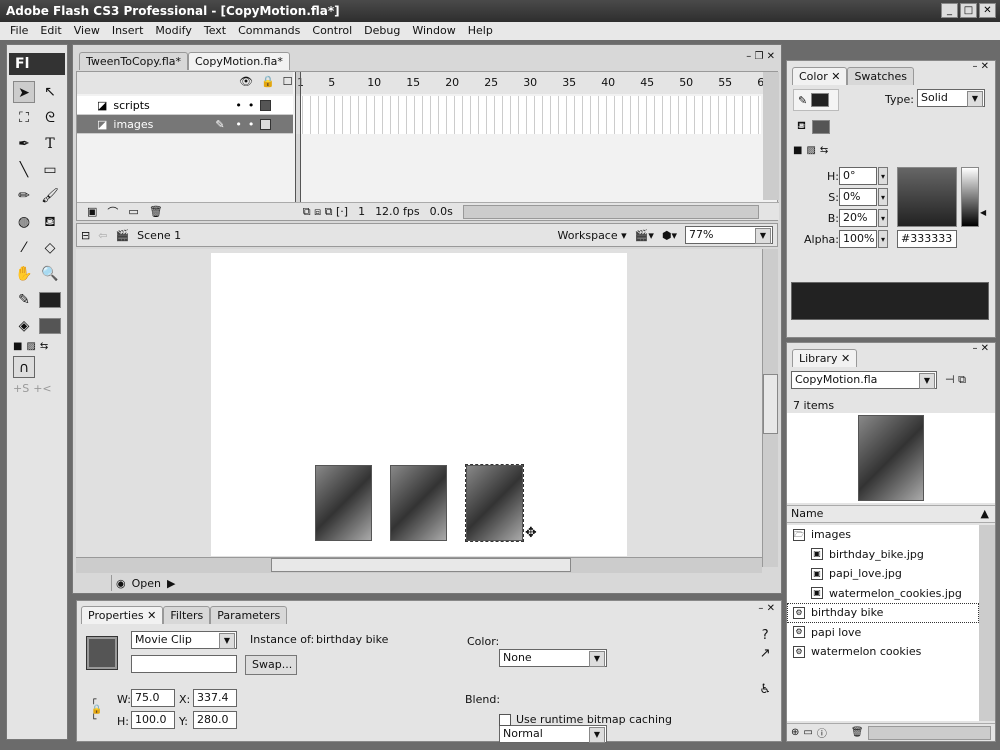 The width and height of the screenshot is (1000, 750). What do you see at coordinates (19, 31) in the screenshot?
I see `menu-file: File` at bounding box center [19, 31].